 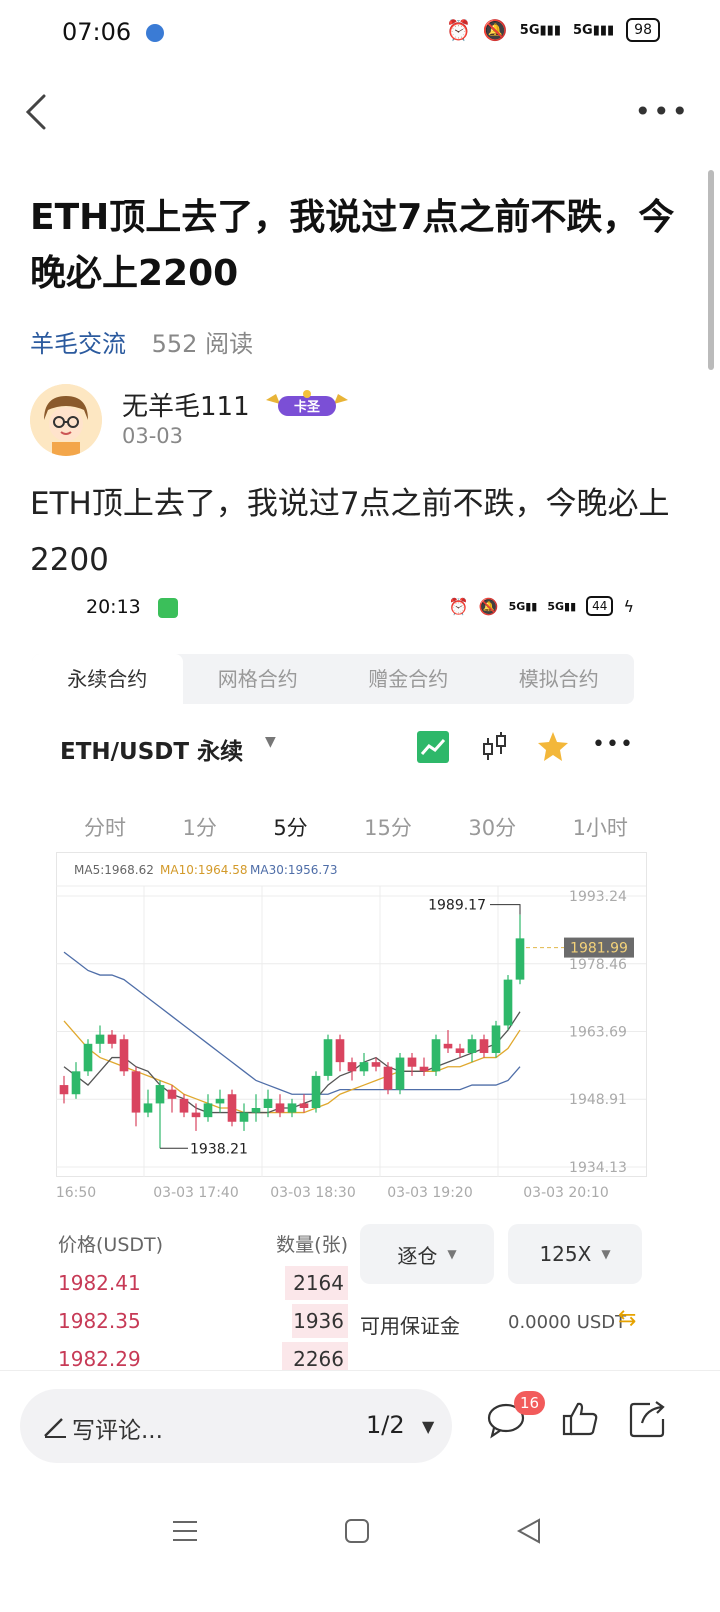 I want to click on tab-simulated: 模拟合约, so click(x=559, y=679).